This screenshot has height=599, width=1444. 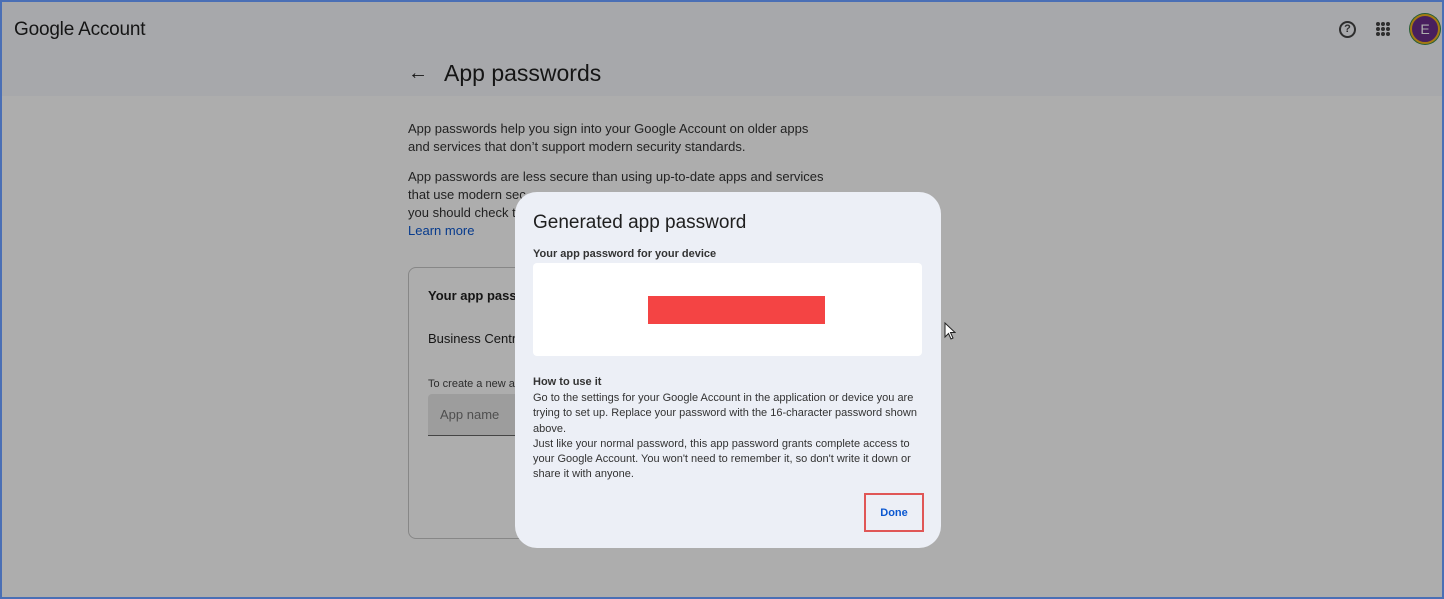 I want to click on password-box, so click(x=727, y=309).